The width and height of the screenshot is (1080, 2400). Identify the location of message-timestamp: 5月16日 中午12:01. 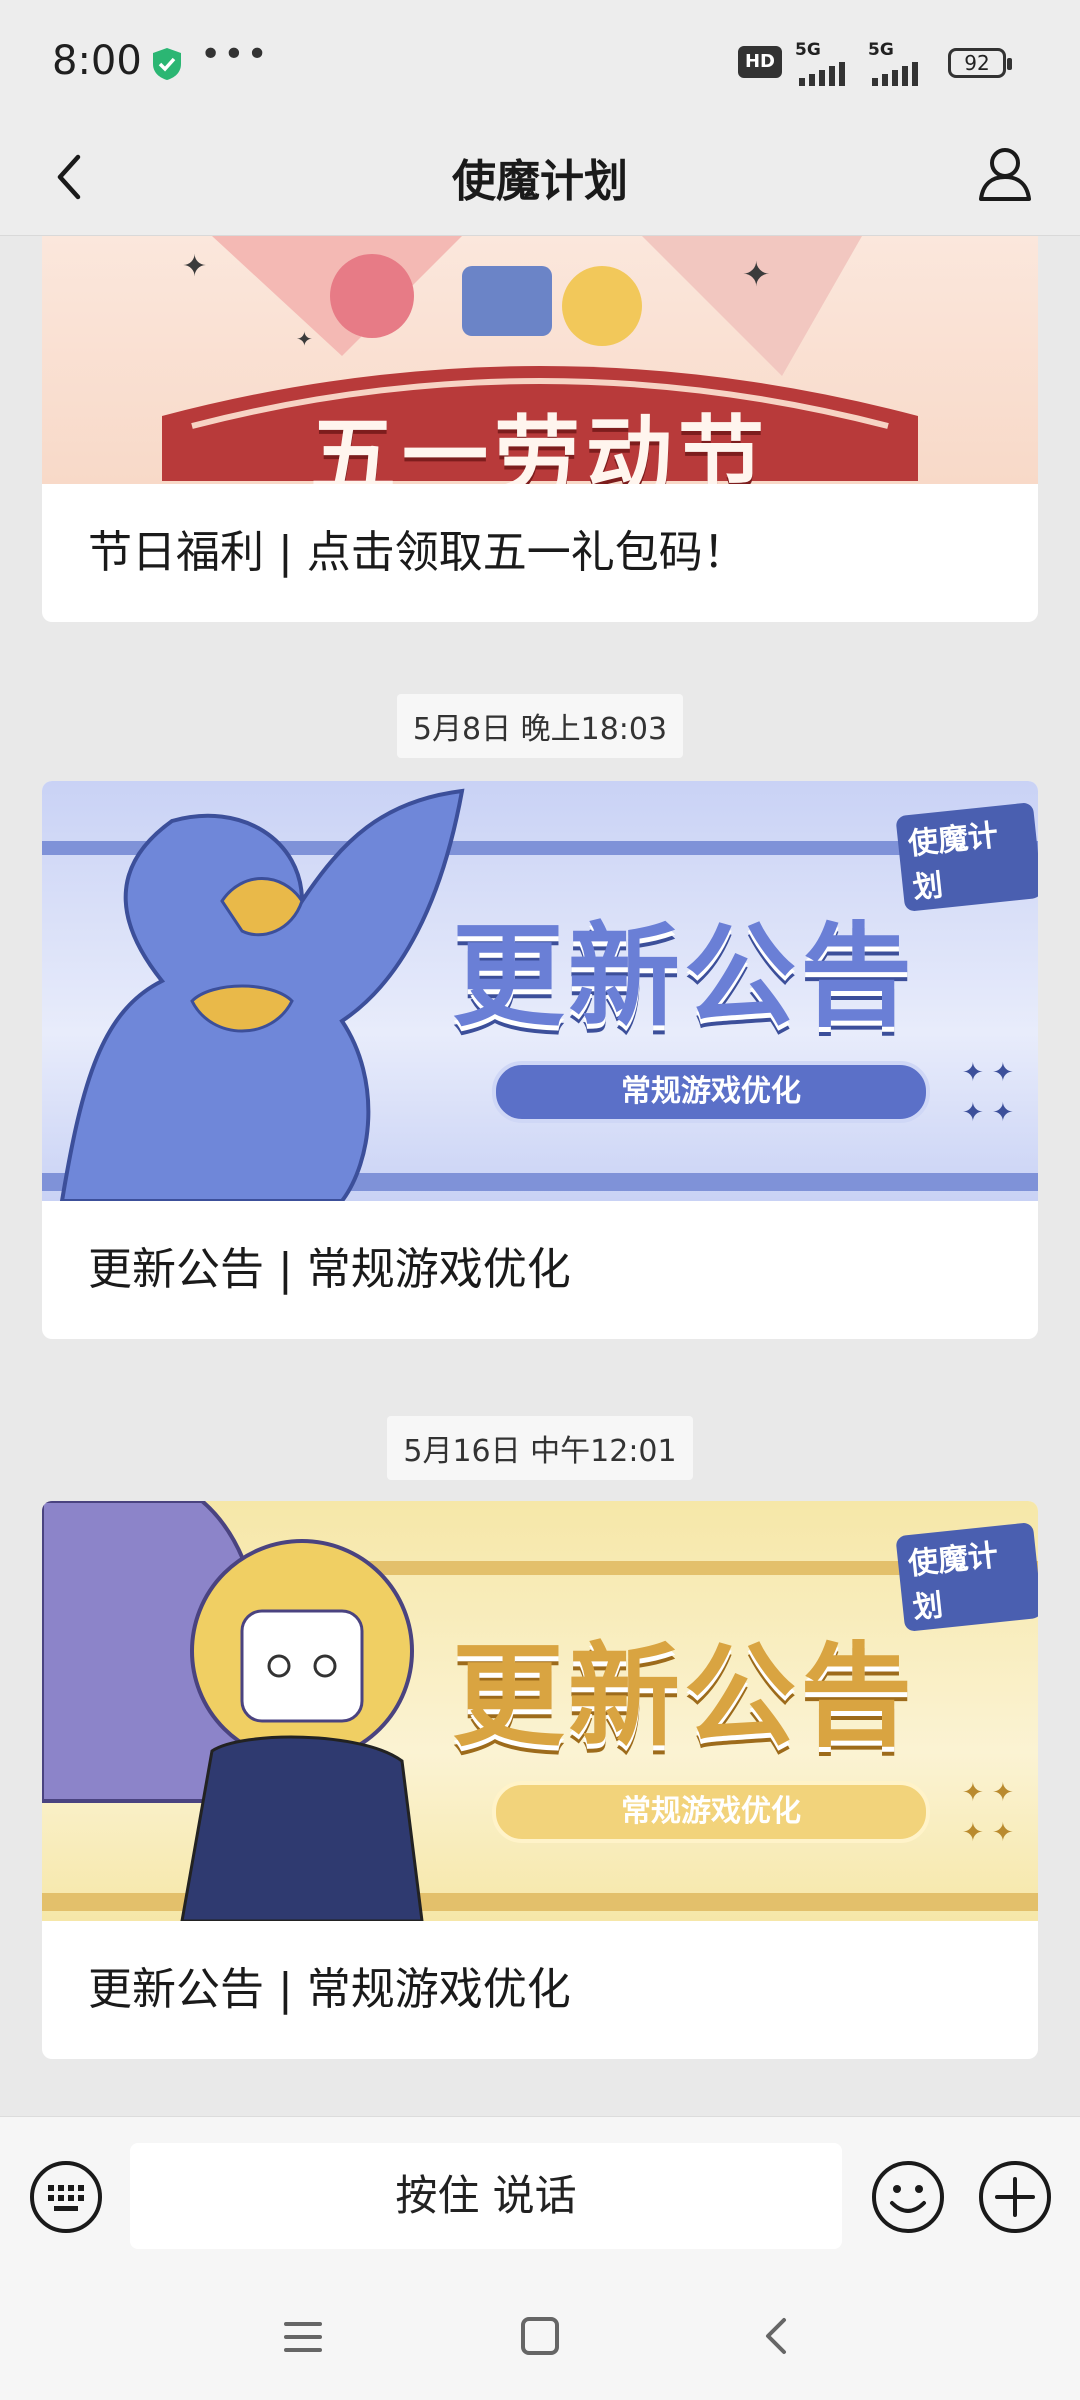
(540, 1448).